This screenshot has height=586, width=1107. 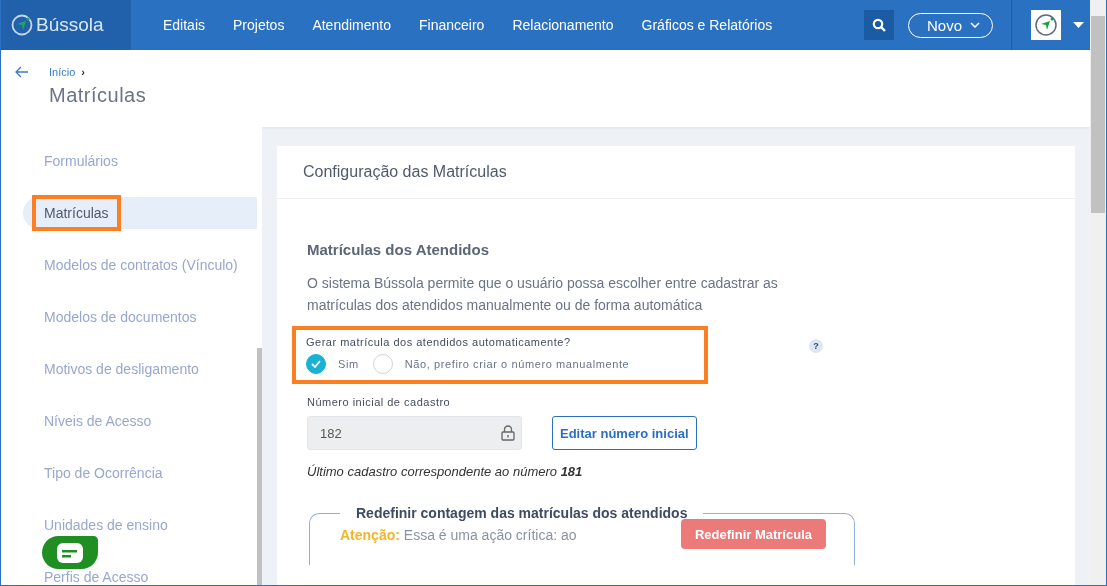 What do you see at coordinates (332, 364) in the screenshot?
I see `radio-option: Sim` at bounding box center [332, 364].